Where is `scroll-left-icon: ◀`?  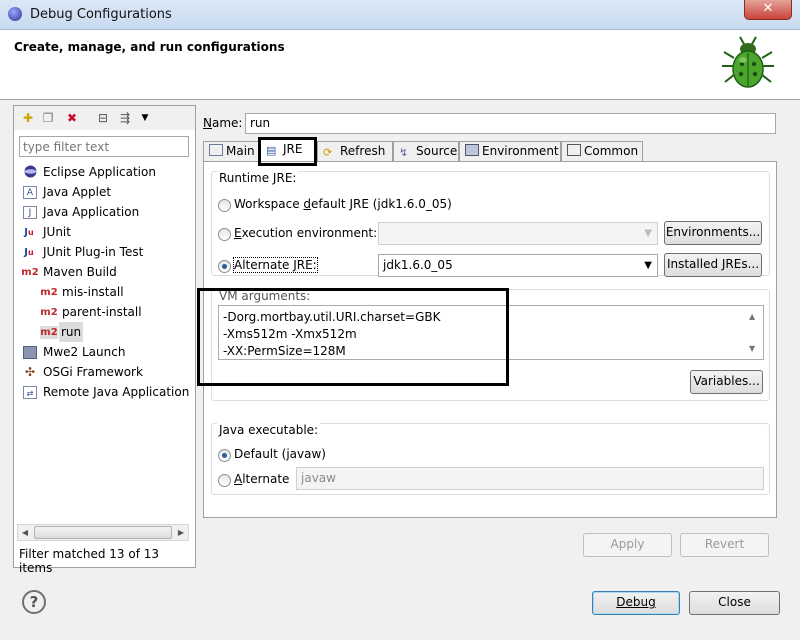
scroll-left-icon: ◀ is located at coordinates (25, 532).